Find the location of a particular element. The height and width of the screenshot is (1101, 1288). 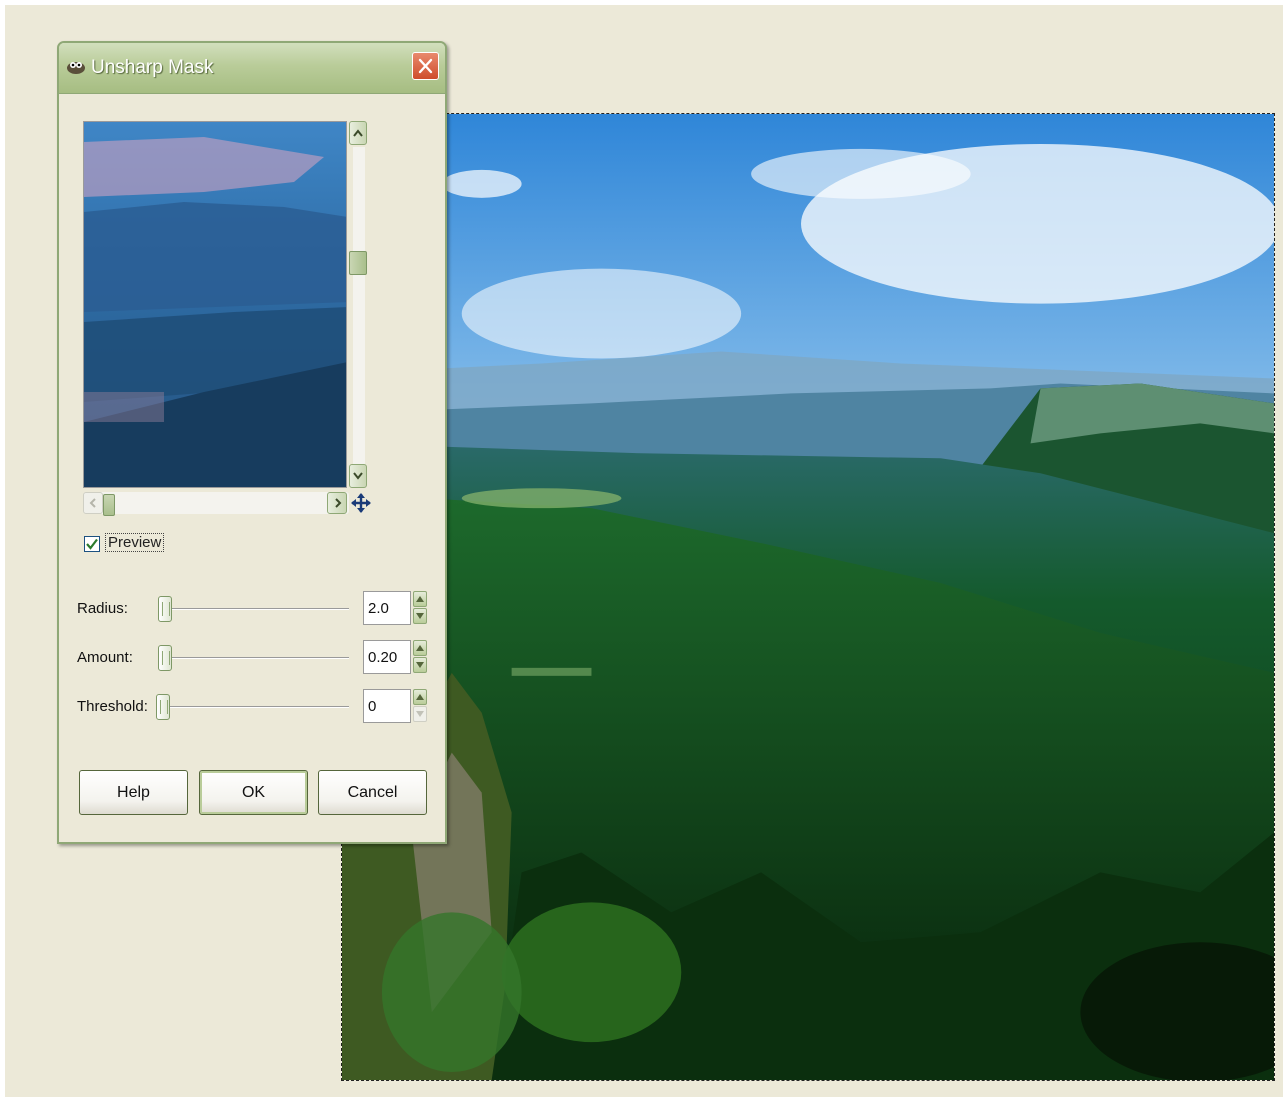

amount-slider-track is located at coordinates (254, 658).